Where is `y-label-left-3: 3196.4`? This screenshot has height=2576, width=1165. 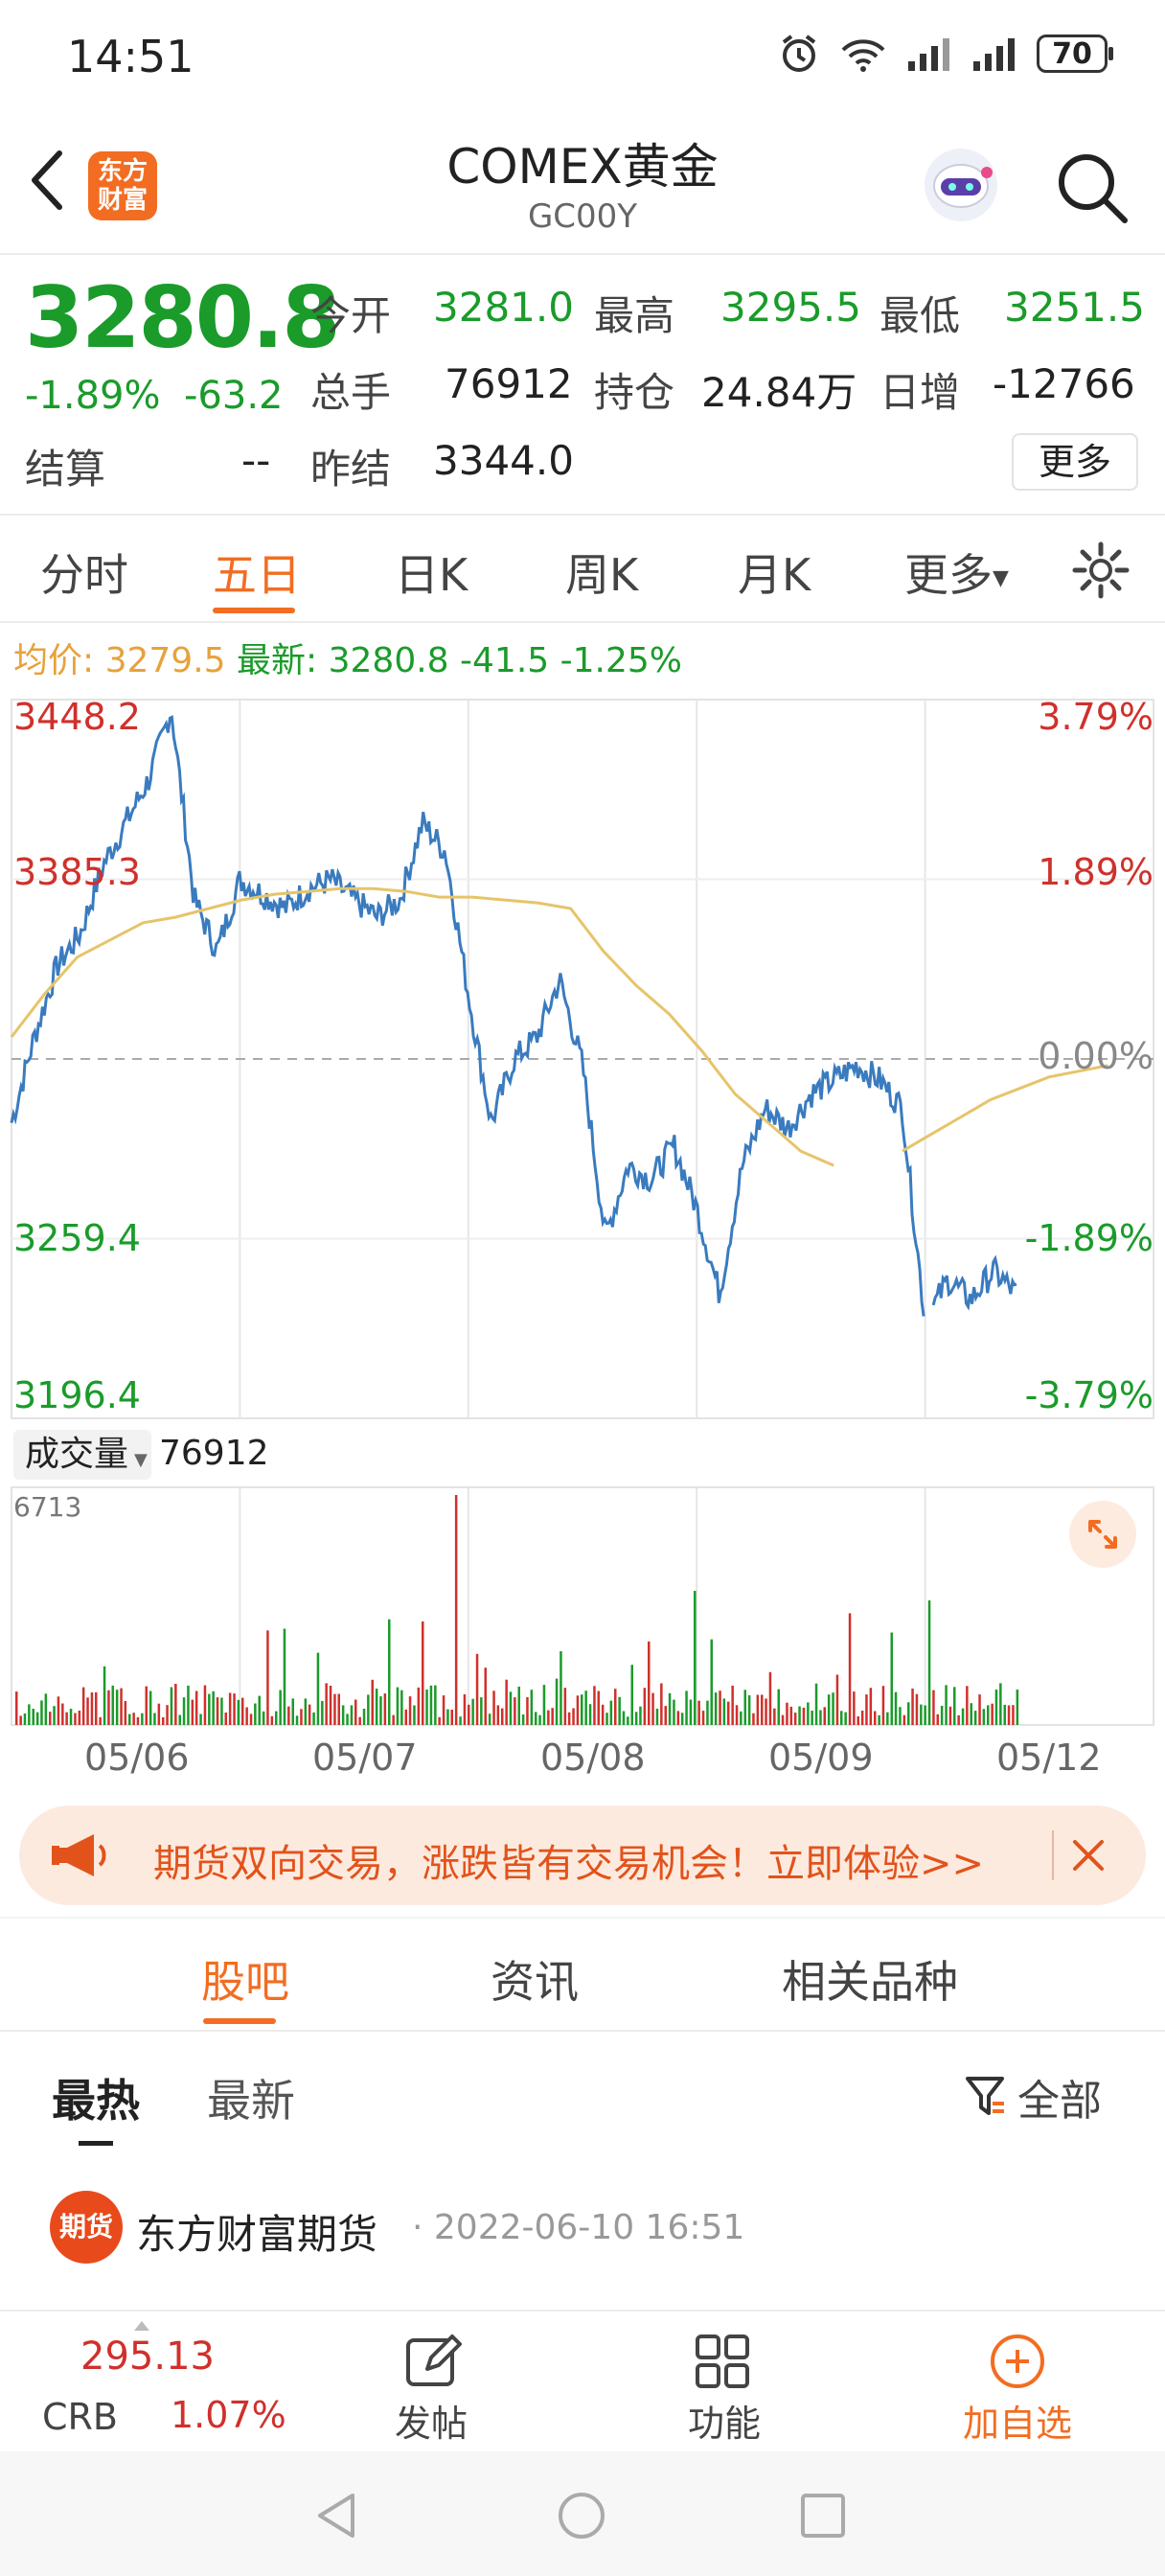 y-label-left-3: 3196.4 is located at coordinates (77, 1395).